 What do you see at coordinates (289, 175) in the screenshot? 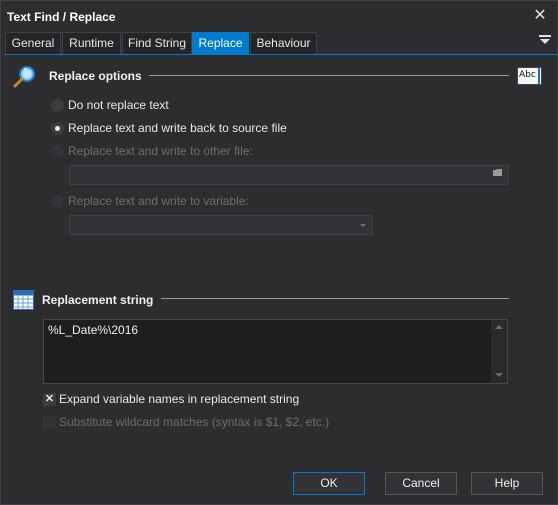
I see `other-file-input` at bounding box center [289, 175].